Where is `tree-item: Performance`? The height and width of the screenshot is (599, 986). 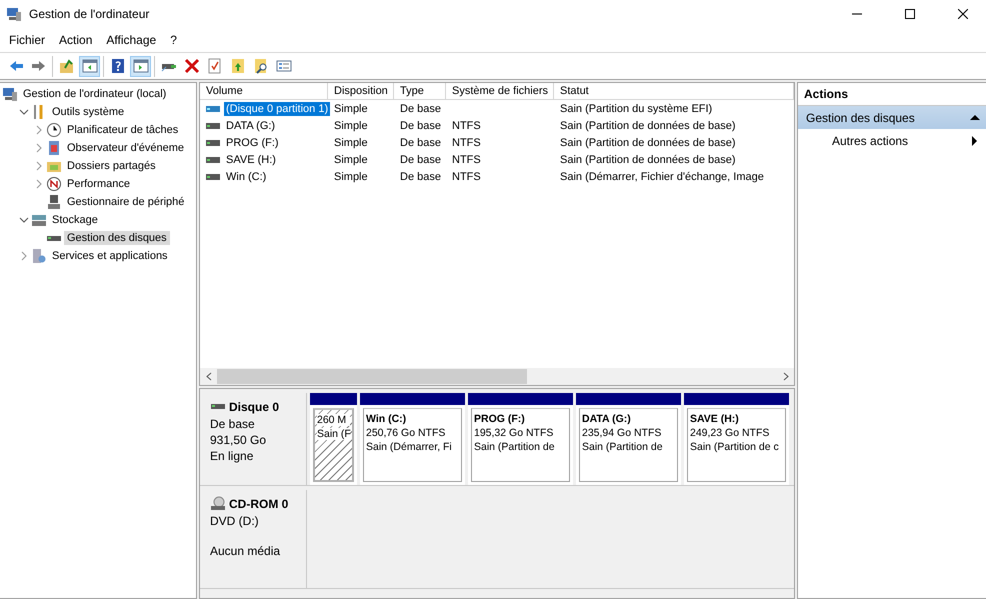 tree-item: Performance is located at coordinates (98, 184).